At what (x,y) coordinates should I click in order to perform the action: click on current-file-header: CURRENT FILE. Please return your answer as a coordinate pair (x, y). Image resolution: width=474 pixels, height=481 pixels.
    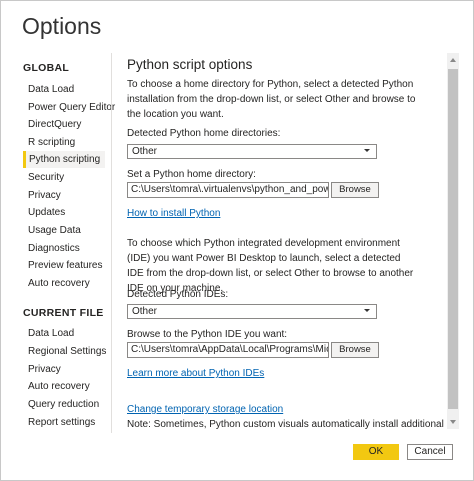
    Looking at the image, I should click on (63, 313).